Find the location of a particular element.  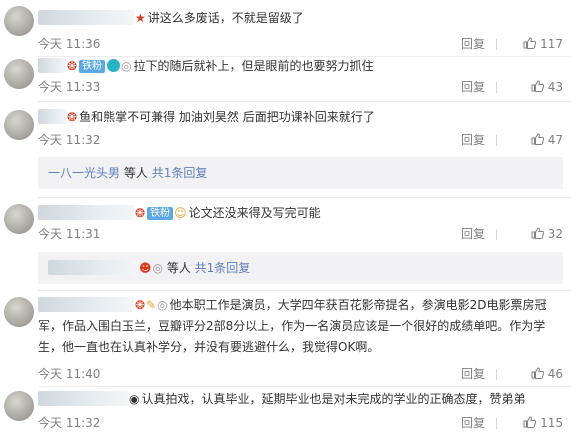

comment-text: 论文还没来得及写完可能 is located at coordinates (254, 213).